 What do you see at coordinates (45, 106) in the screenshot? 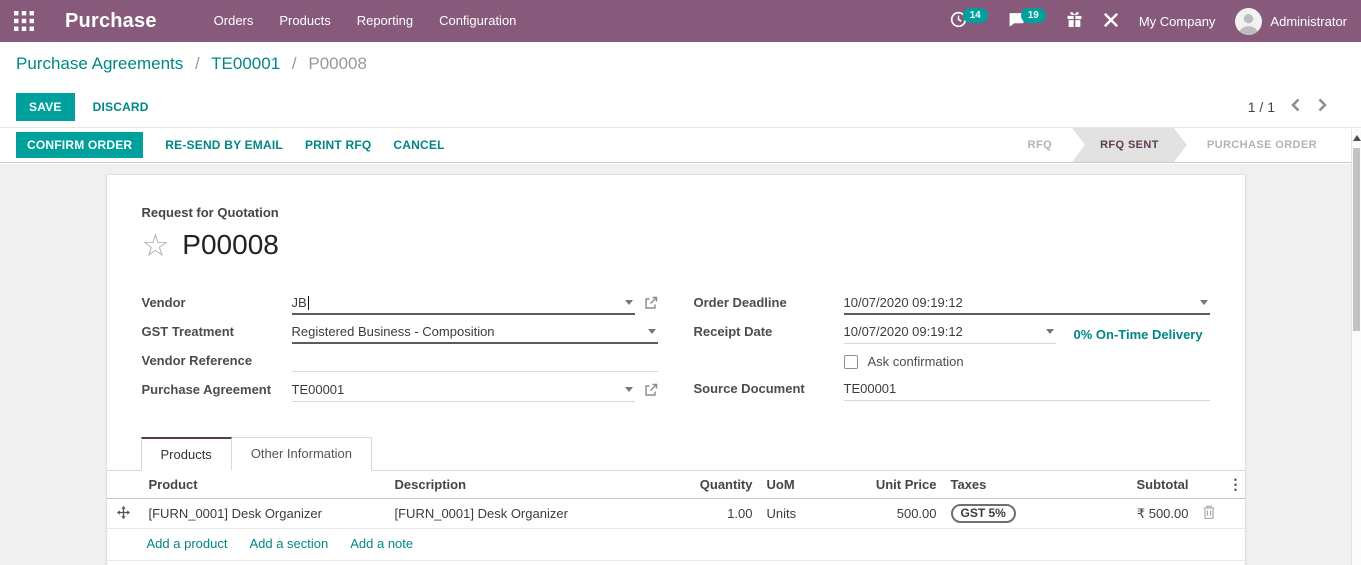
I see `save-button: SAVE` at bounding box center [45, 106].